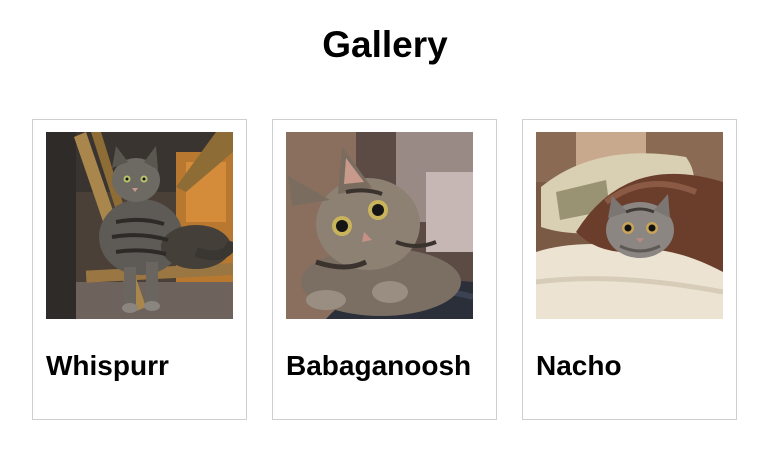 Image resolution: width=777 pixels, height=471 pixels. I want to click on cat-name-label: Babaganoosh, so click(379, 365).